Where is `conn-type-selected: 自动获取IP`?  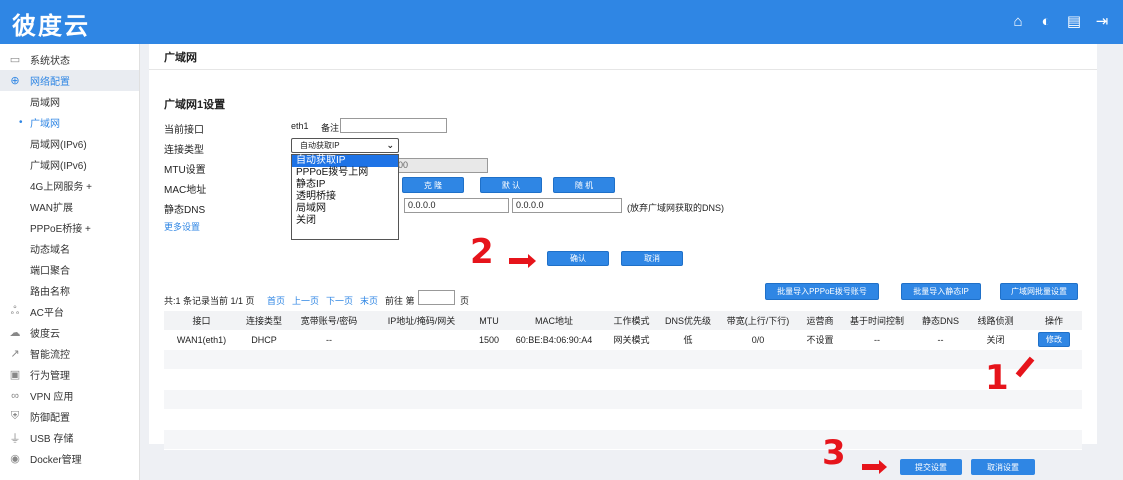 conn-type-selected: 自动获取IP is located at coordinates (320, 145).